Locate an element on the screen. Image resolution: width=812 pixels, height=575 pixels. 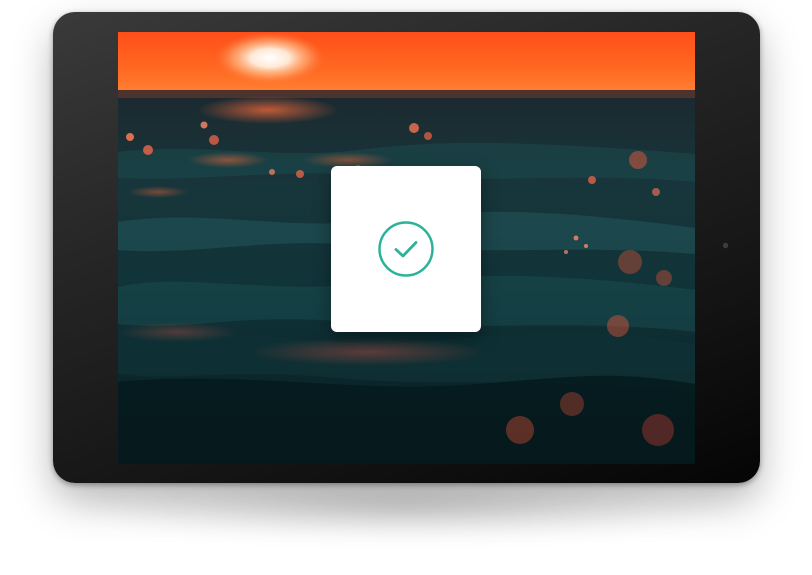
check-circle-icon is located at coordinates (406, 249).